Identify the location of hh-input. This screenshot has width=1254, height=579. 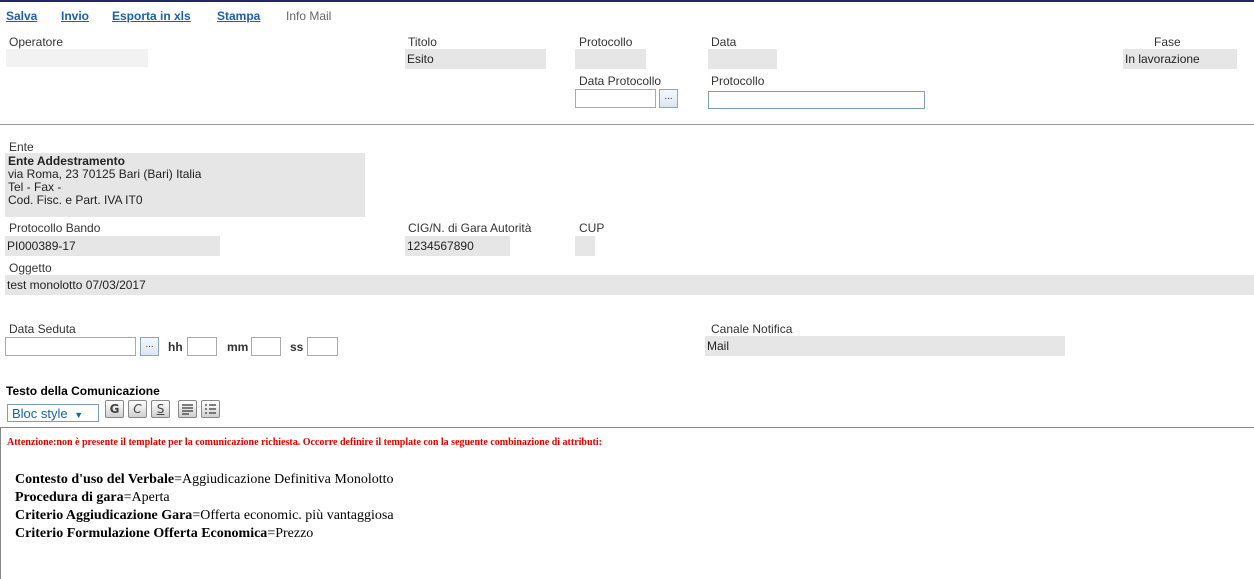
(202, 346).